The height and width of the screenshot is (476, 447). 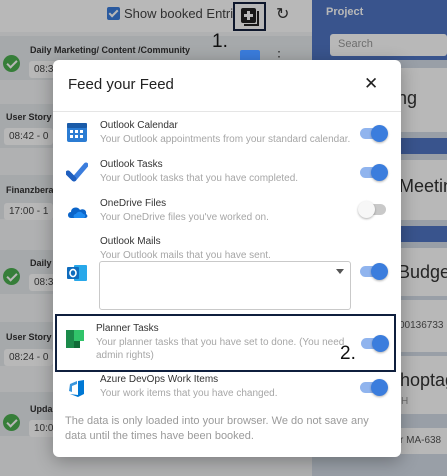 I want to click on feed-item-title: OneDrive Files, so click(x=133, y=203).